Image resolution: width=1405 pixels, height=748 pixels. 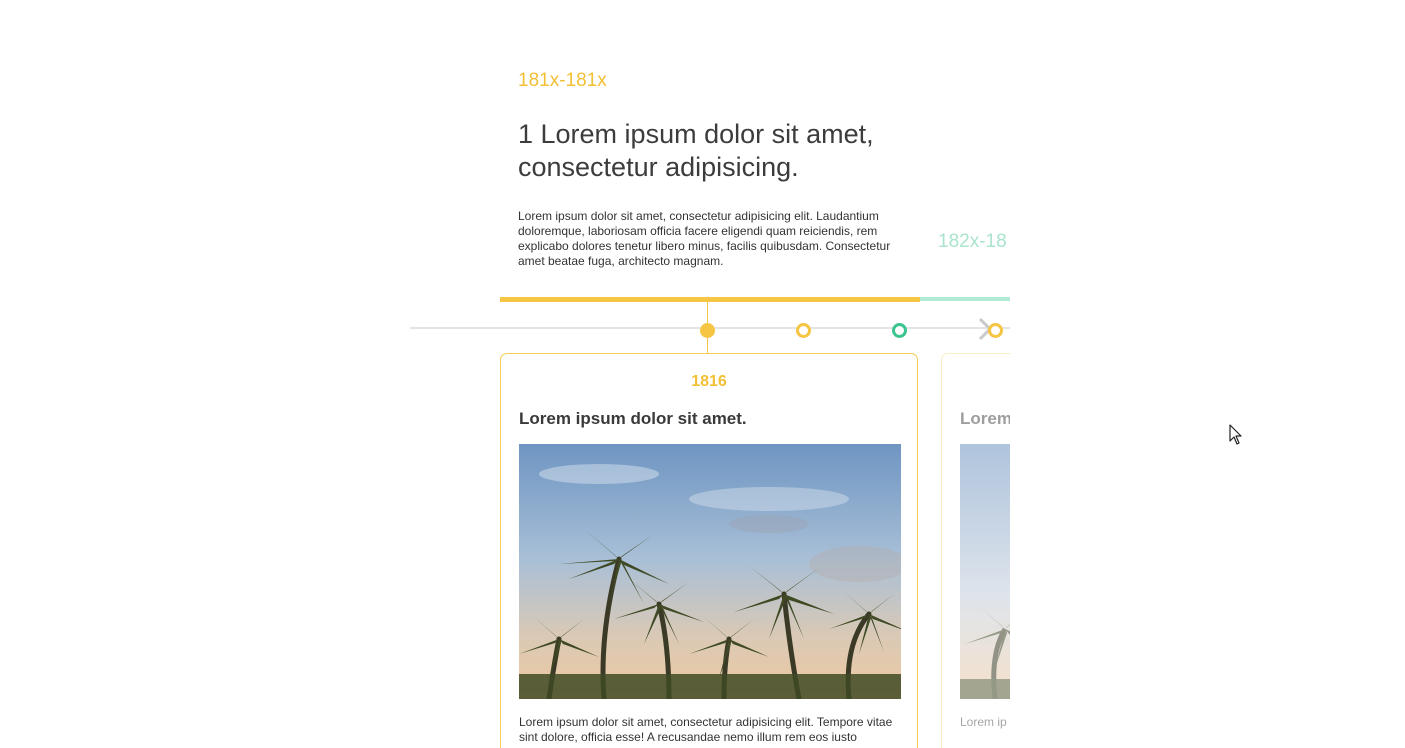 What do you see at coordinates (1236, 435) in the screenshot?
I see `mouse-cursor-icon` at bounding box center [1236, 435].